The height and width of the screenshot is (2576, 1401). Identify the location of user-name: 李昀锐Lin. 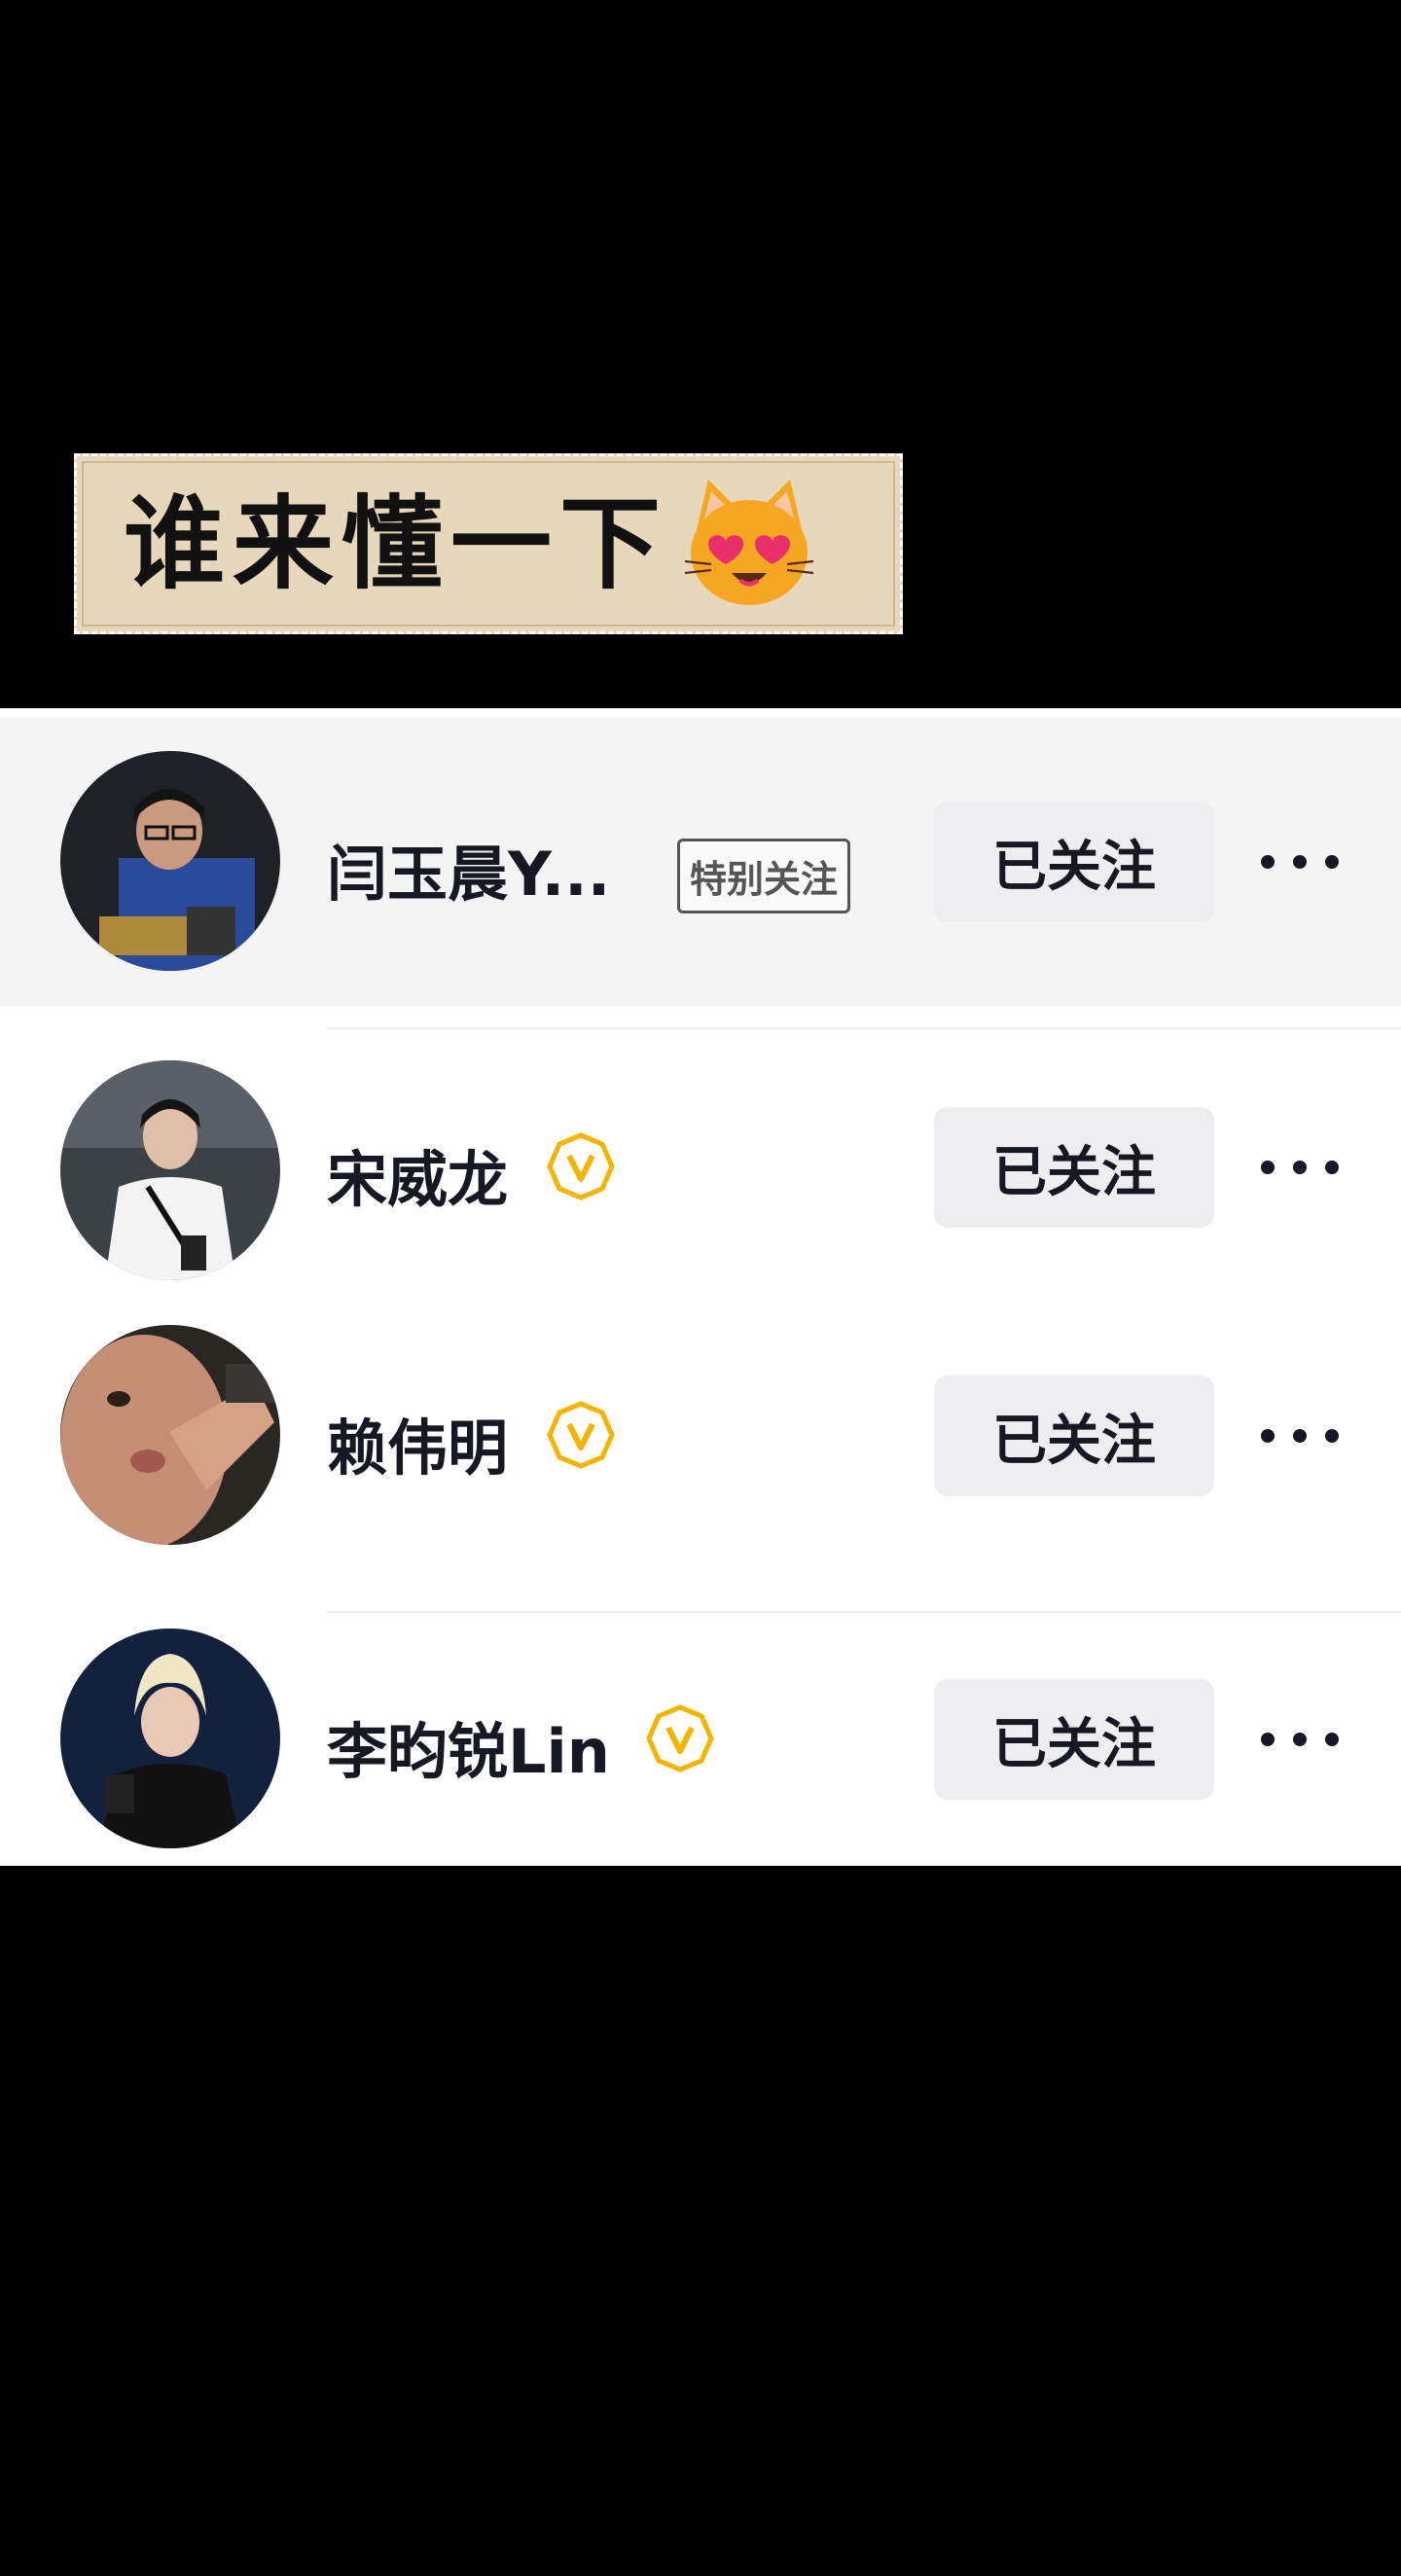
(468, 1746).